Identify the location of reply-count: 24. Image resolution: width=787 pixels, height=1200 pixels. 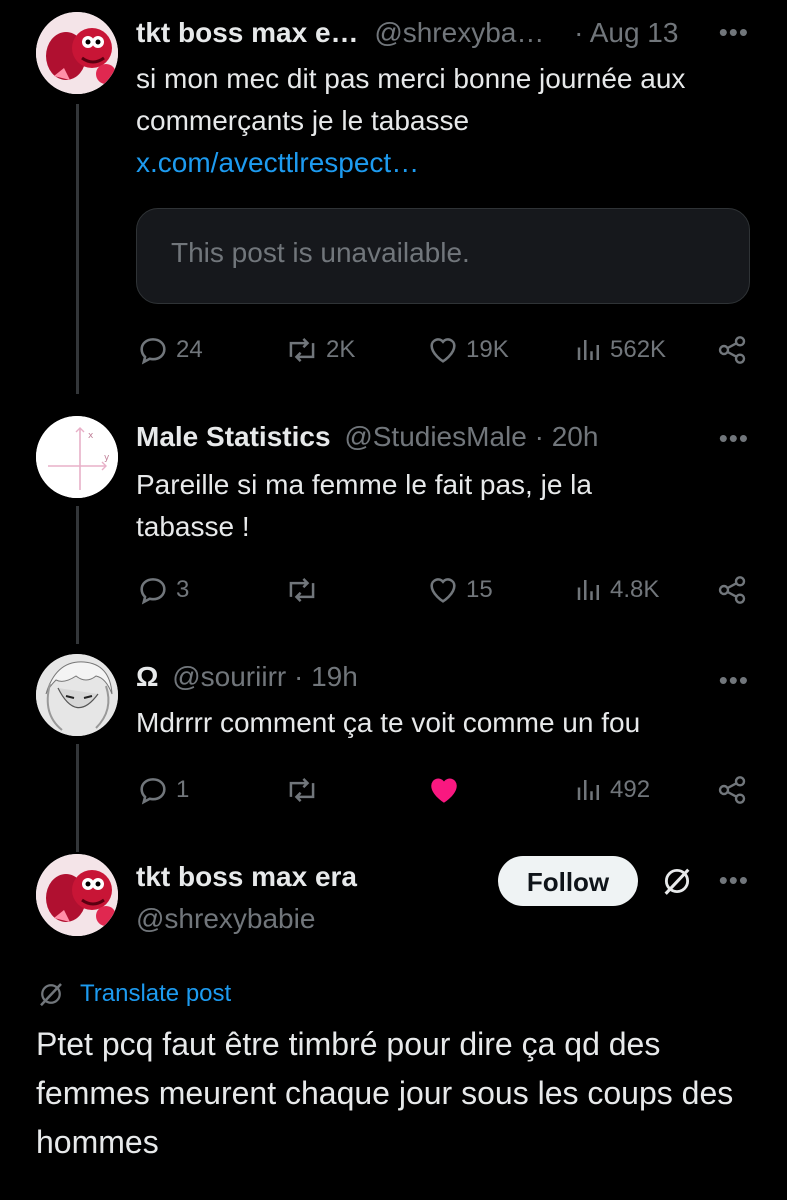
(189, 349).